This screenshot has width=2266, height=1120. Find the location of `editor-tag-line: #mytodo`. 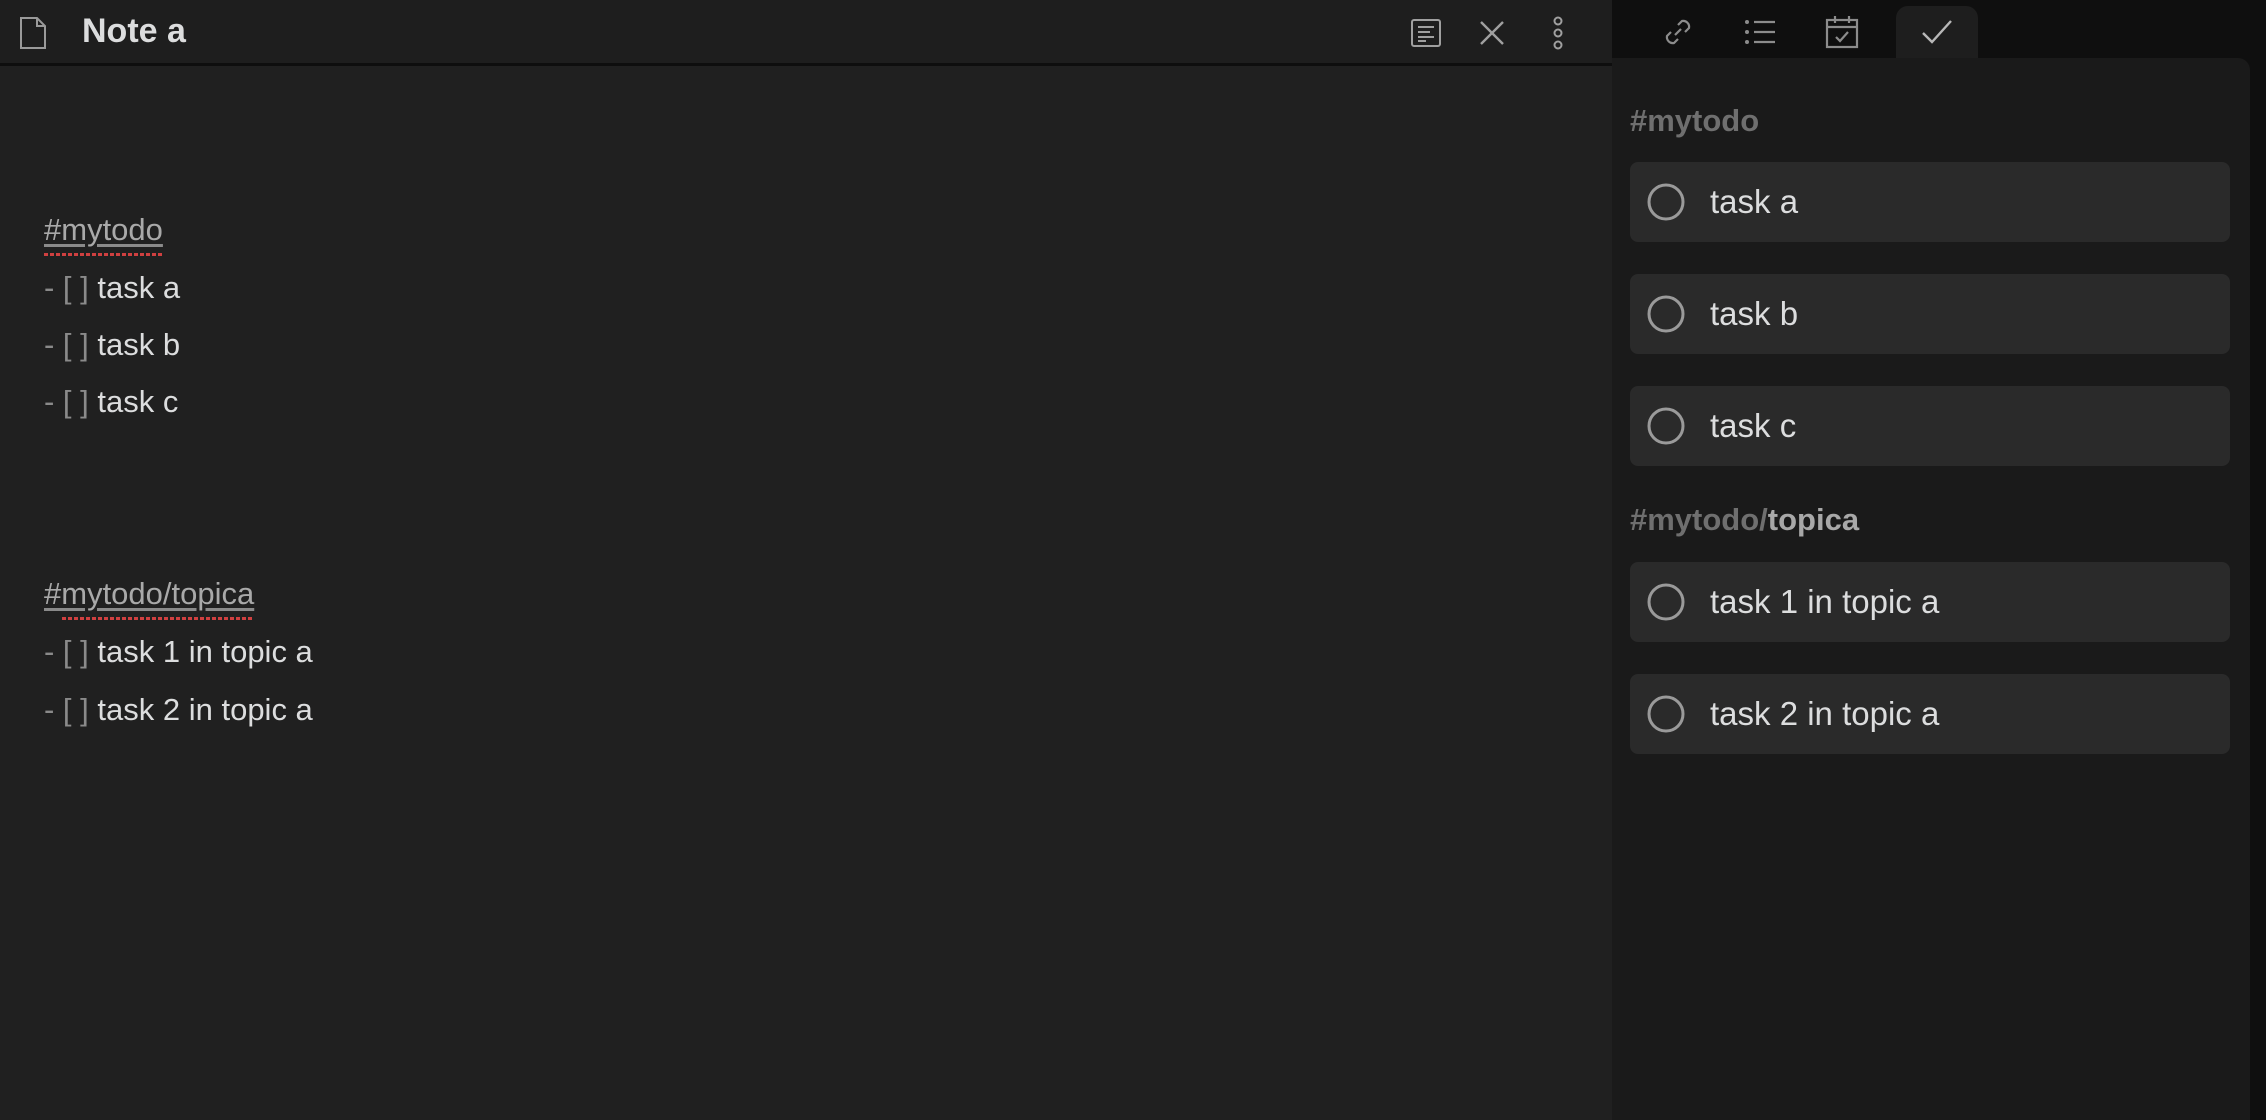

editor-tag-line: #mytodo is located at coordinates (103, 233).